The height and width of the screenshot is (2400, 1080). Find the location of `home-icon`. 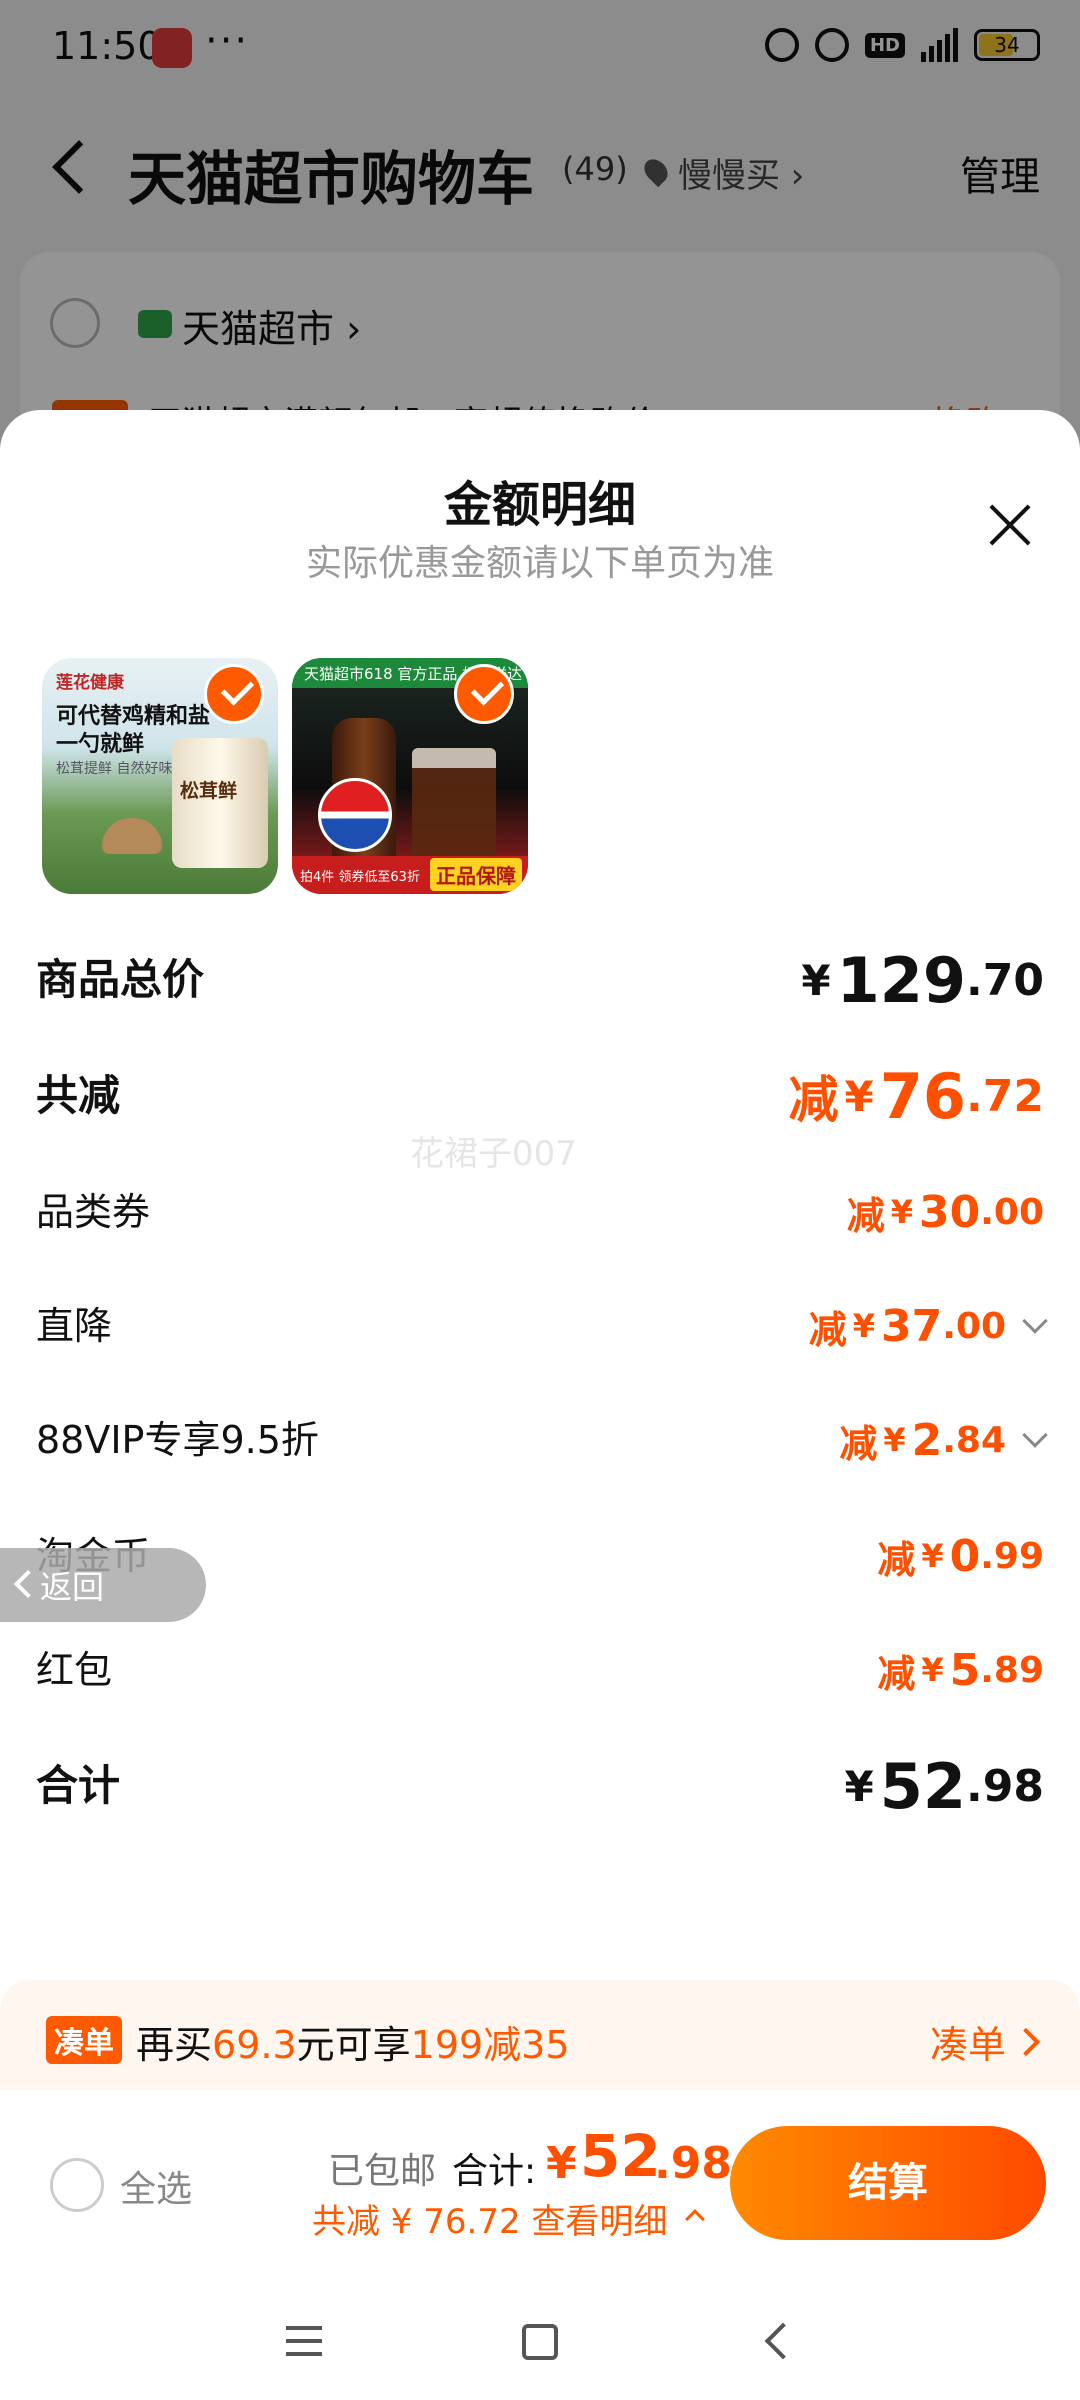

home-icon is located at coordinates (540, 2342).